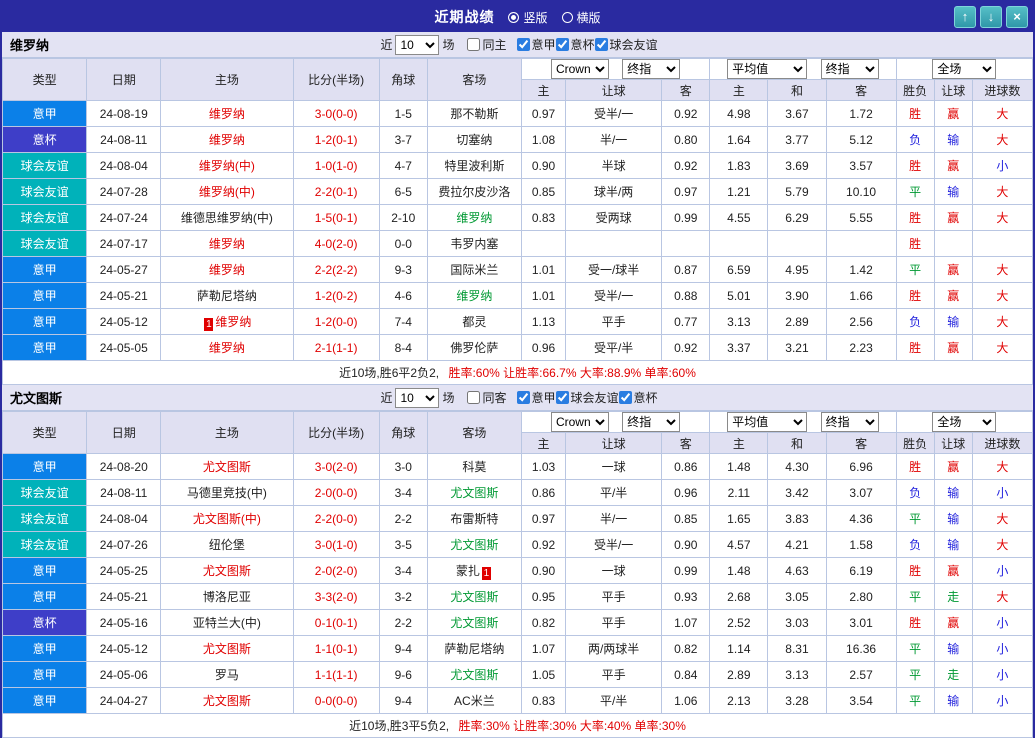 The height and width of the screenshot is (738, 1035). I want to click on team-label: 都灵, so click(474, 322).